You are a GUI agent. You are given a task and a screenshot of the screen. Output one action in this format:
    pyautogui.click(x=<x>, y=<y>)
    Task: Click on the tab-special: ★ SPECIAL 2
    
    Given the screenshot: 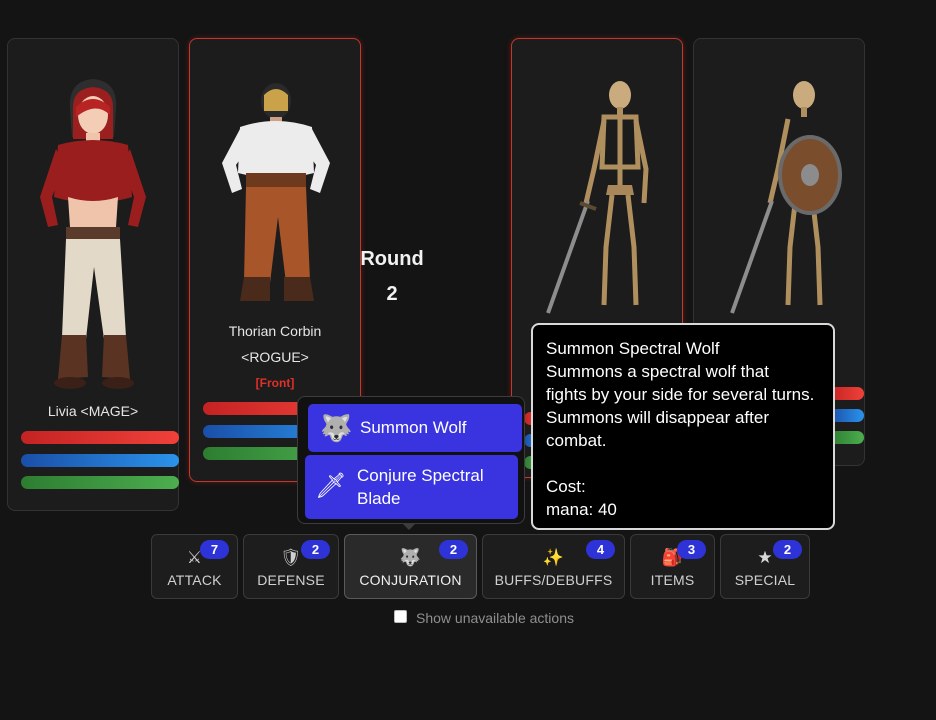 What is the action you would take?
    pyautogui.click(x=765, y=566)
    